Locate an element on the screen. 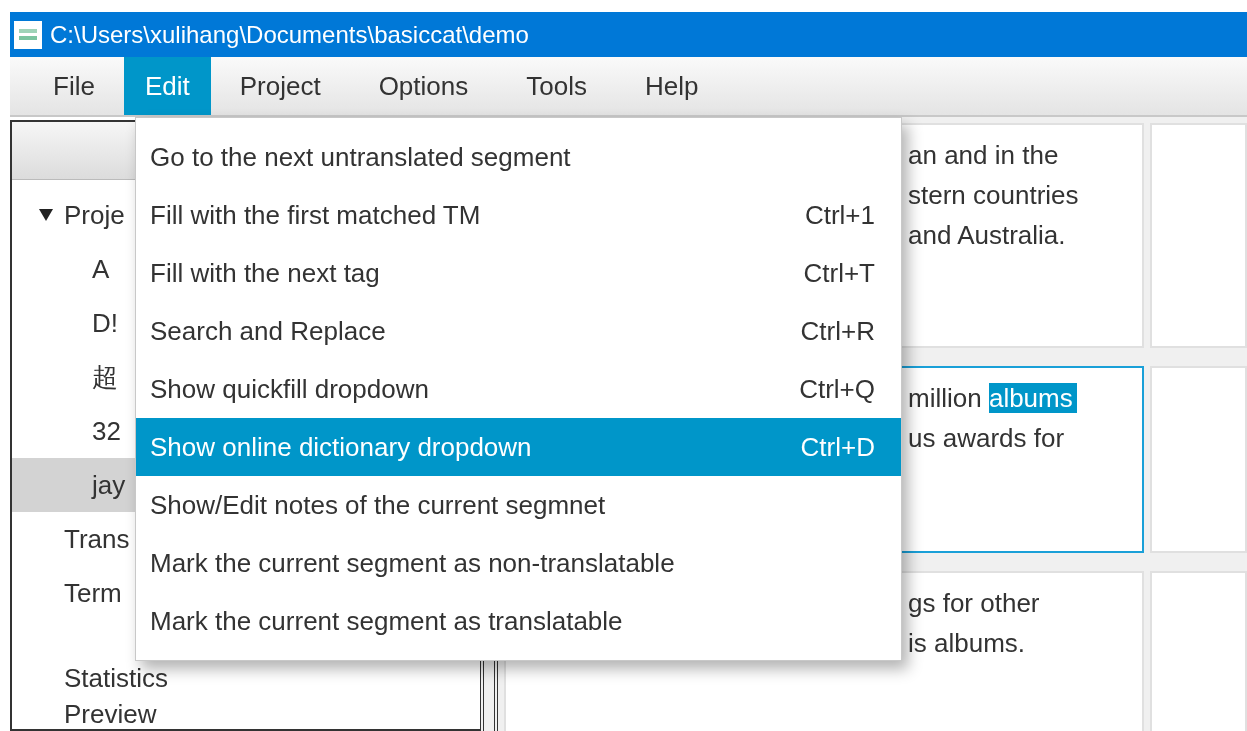  shortcut-label: Ctrl+R is located at coordinates (837, 331).